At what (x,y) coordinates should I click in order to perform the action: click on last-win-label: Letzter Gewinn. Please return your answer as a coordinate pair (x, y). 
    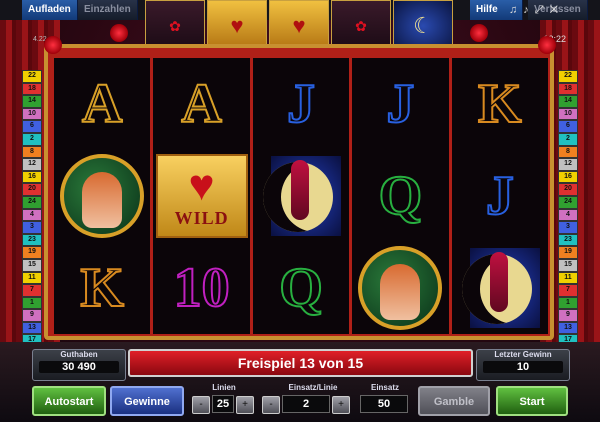
    Looking at the image, I should click on (523, 354).